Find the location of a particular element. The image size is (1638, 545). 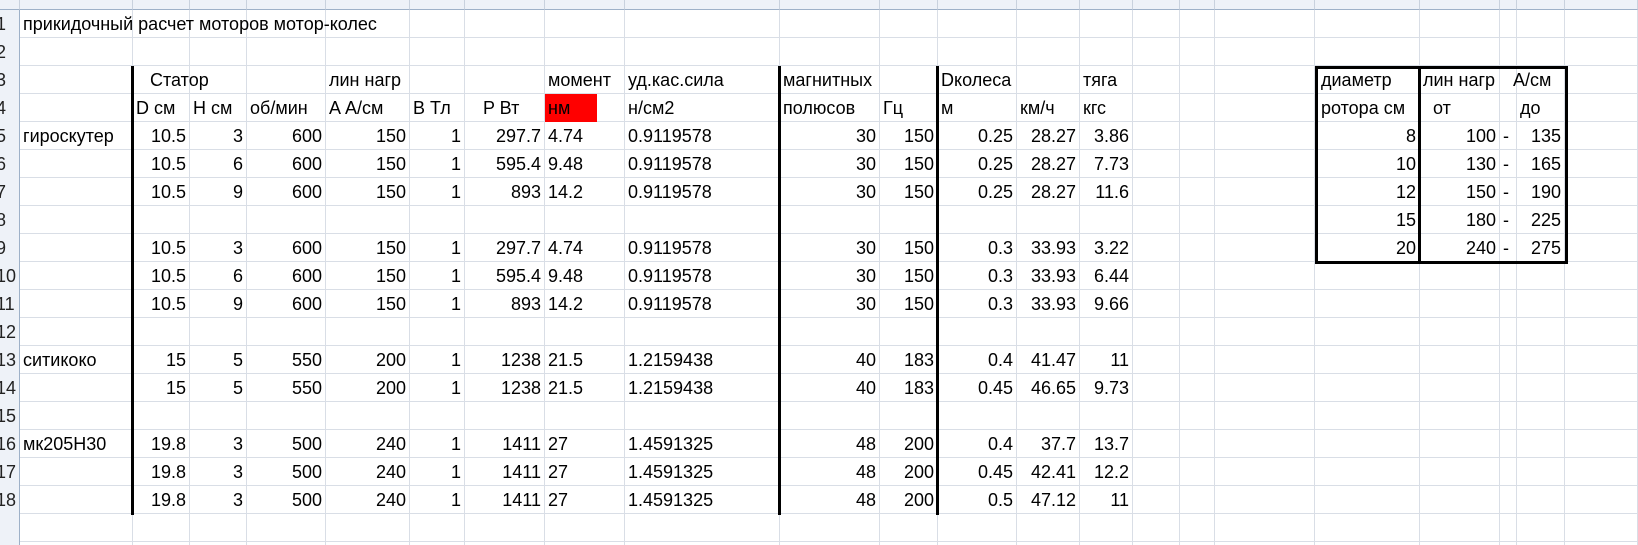

data-cell-m: 27 is located at coordinates (585, 472).